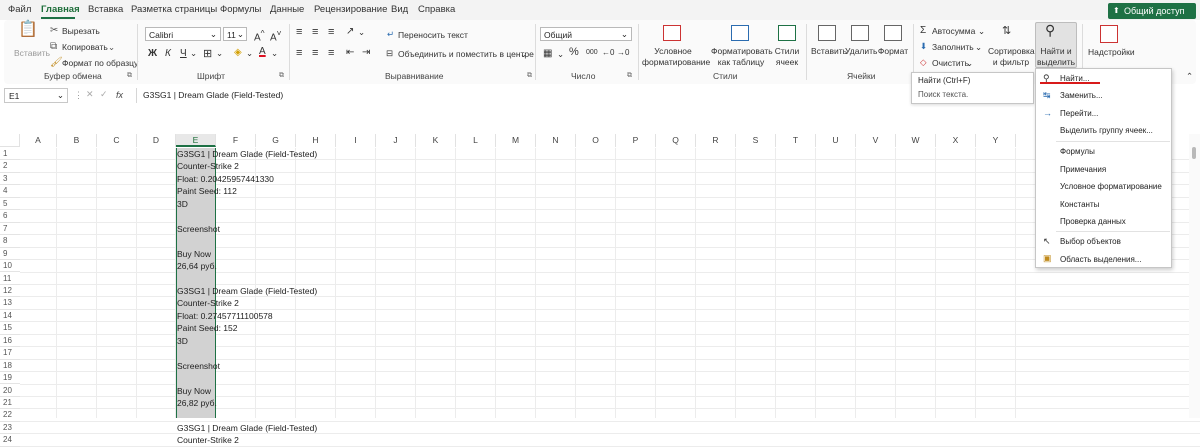  Describe the element at coordinates (247, 291) in the screenshot. I see `cell-e12: G3SG1 | Dream Glade (Field-Tested)` at that location.